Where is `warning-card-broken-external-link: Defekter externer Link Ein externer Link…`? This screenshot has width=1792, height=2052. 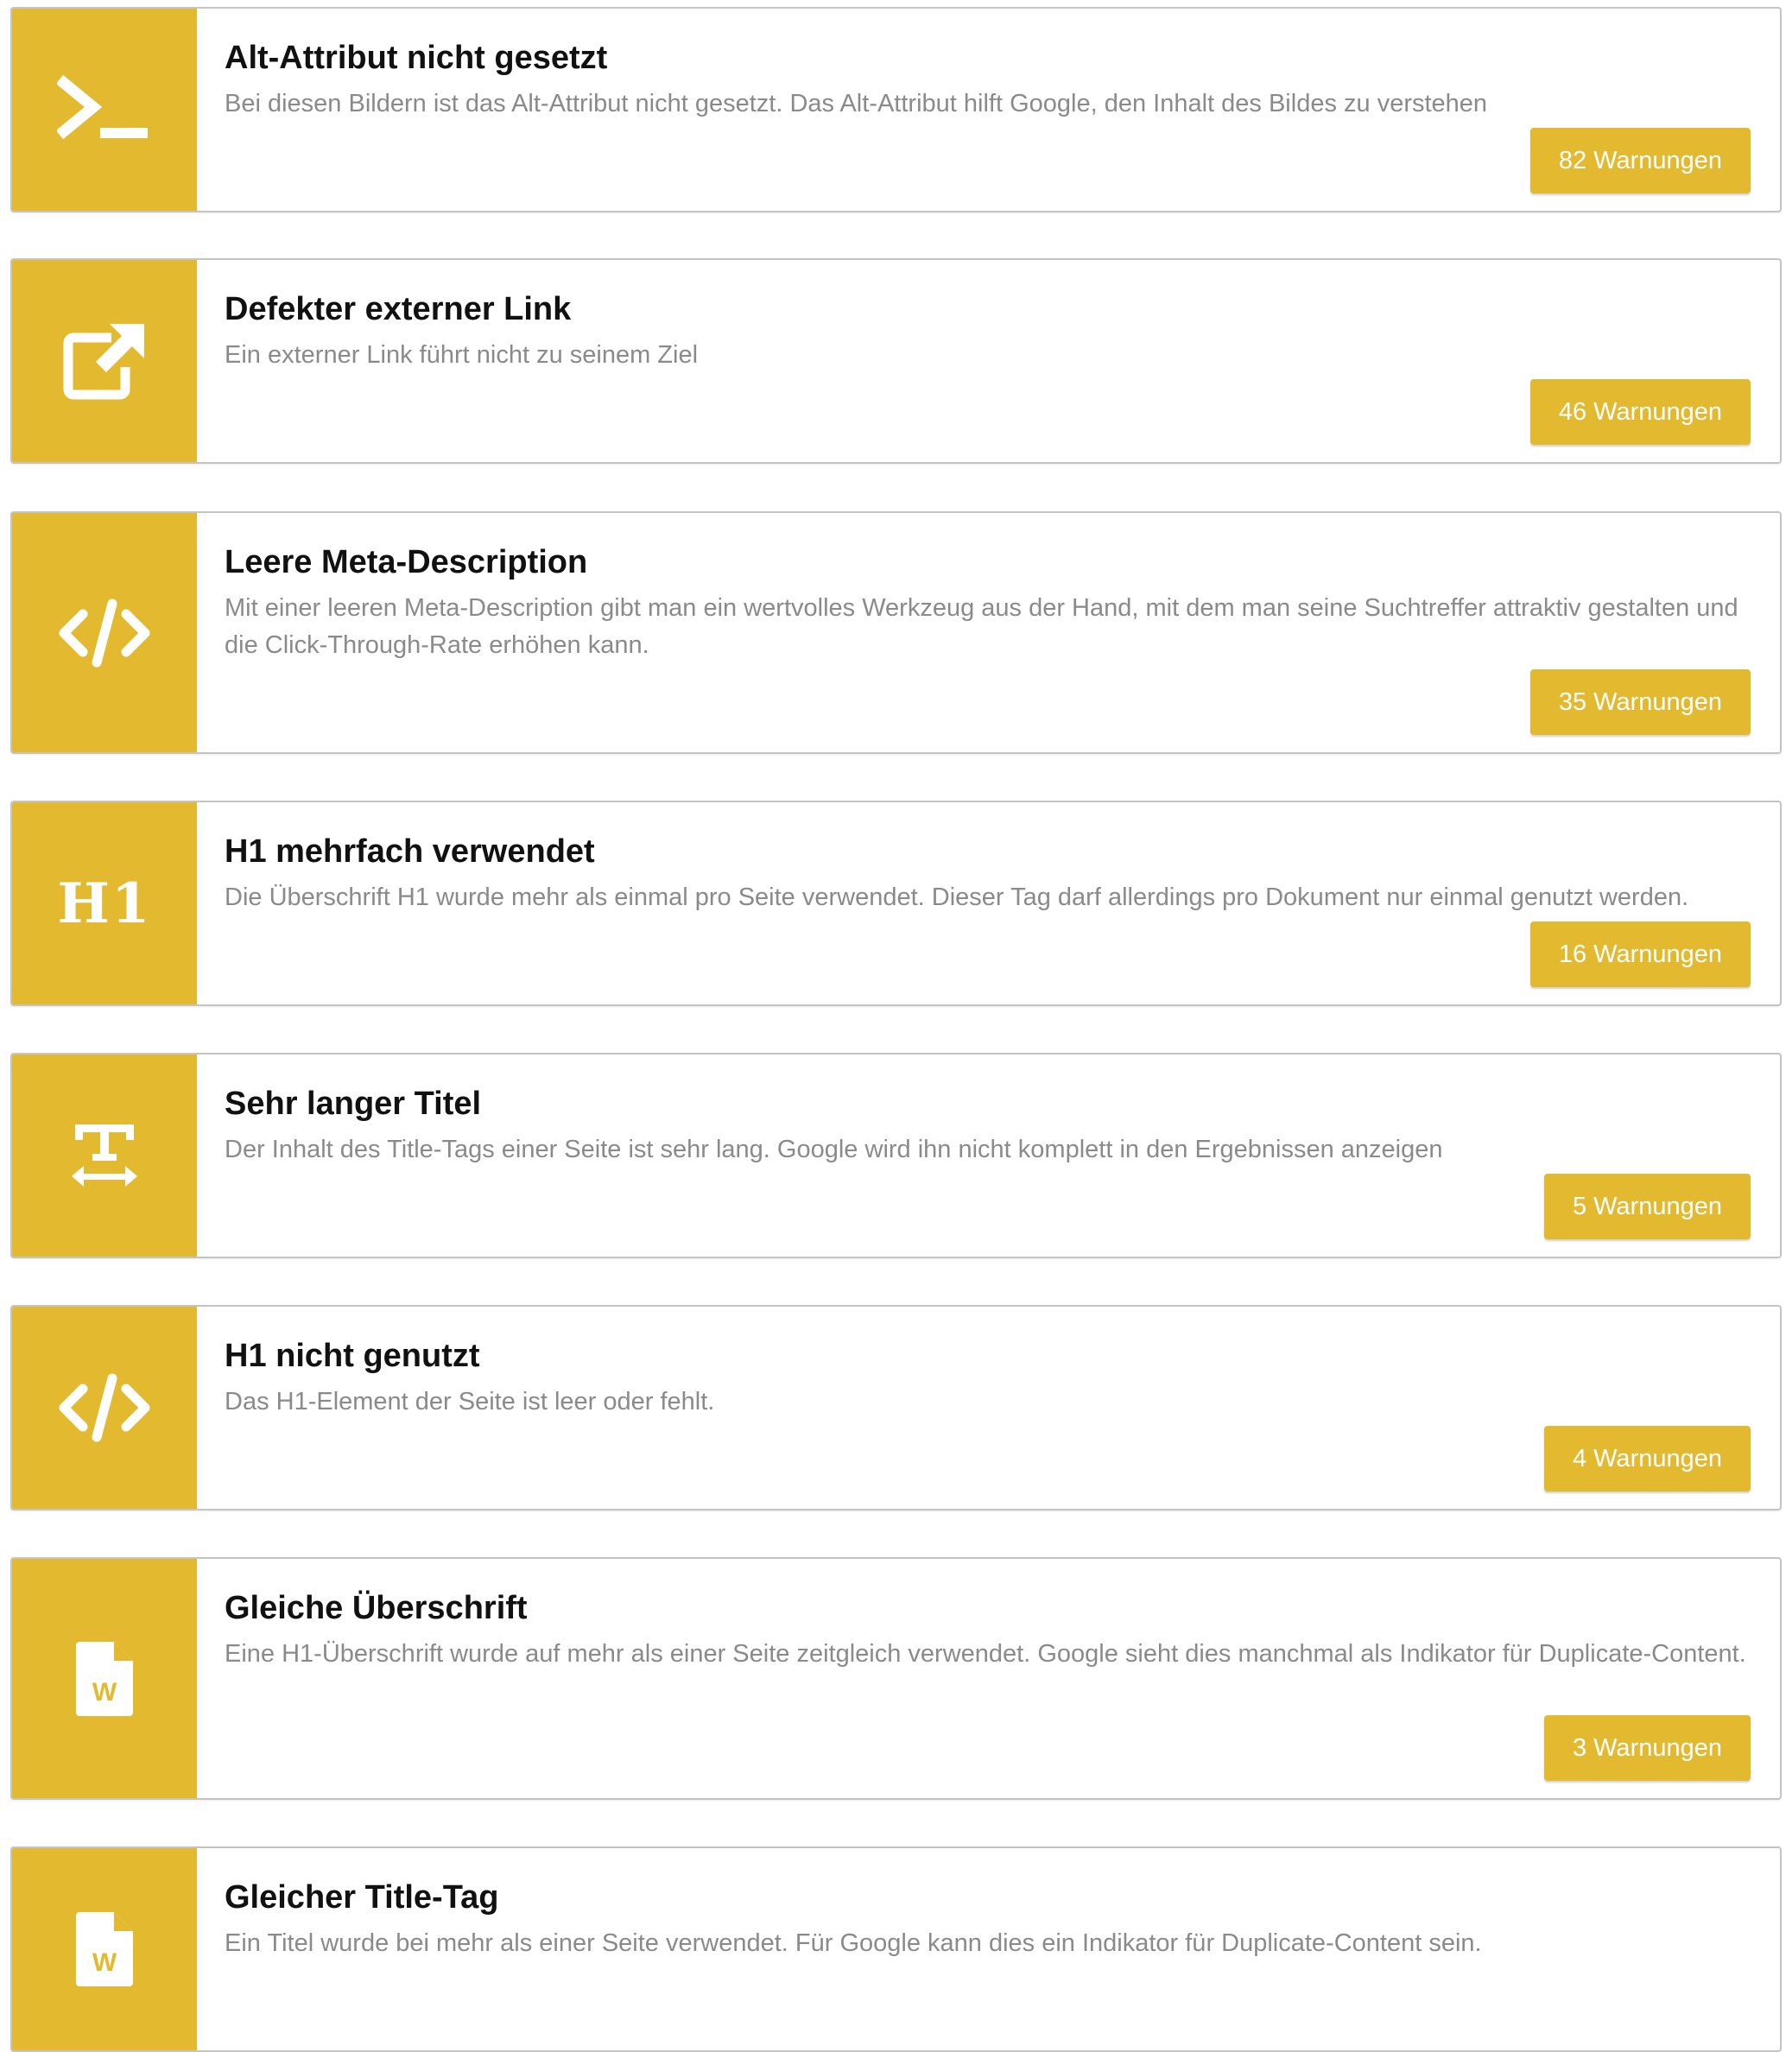 warning-card-broken-external-link: Defekter externer Link Ein externer Link… is located at coordinates (896, 361).